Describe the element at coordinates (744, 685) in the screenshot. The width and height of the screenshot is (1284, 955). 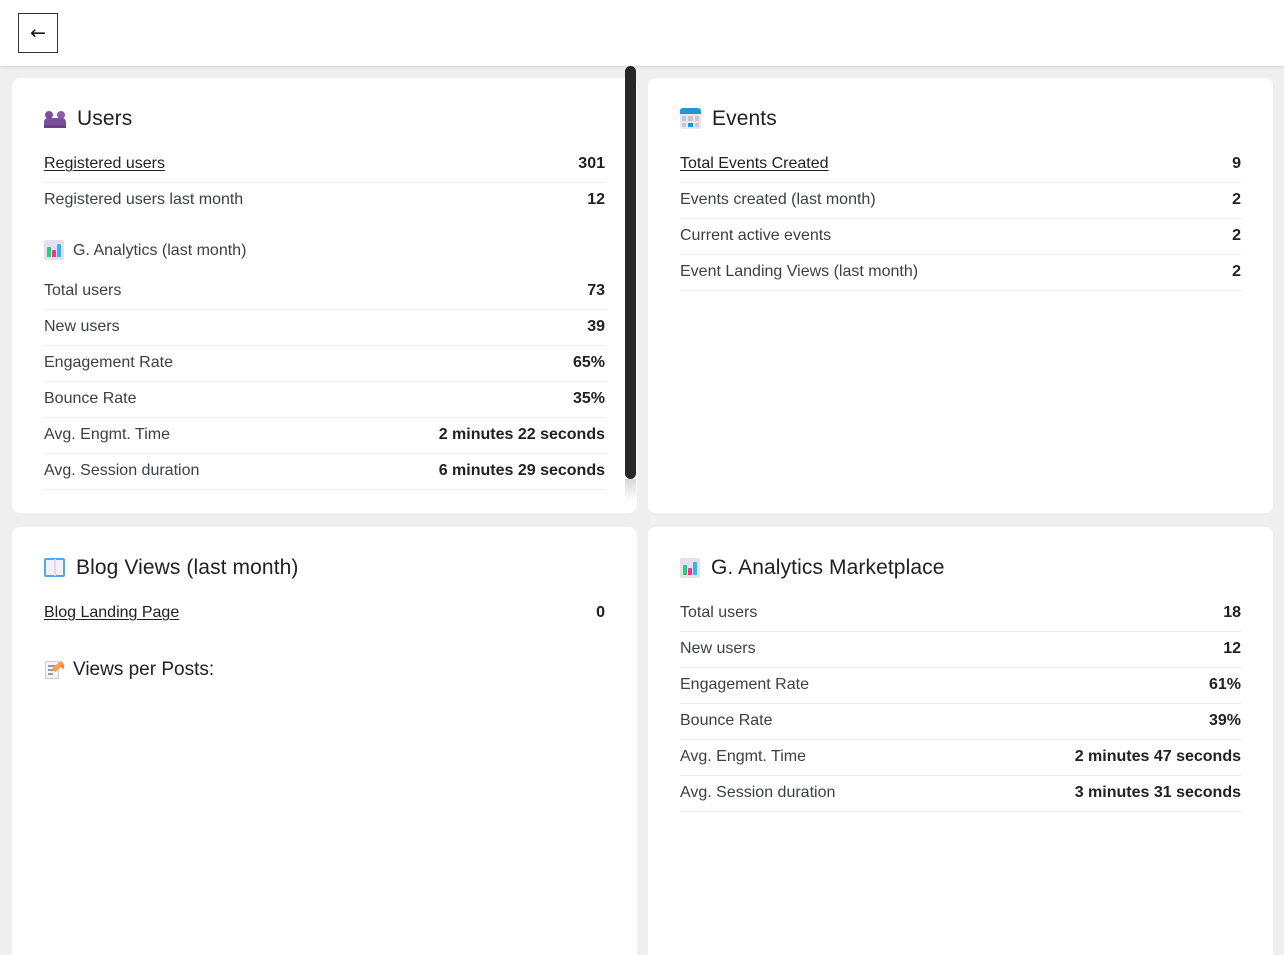
I see `mp-engagement-rate-label: Engagement Rate` at that location.